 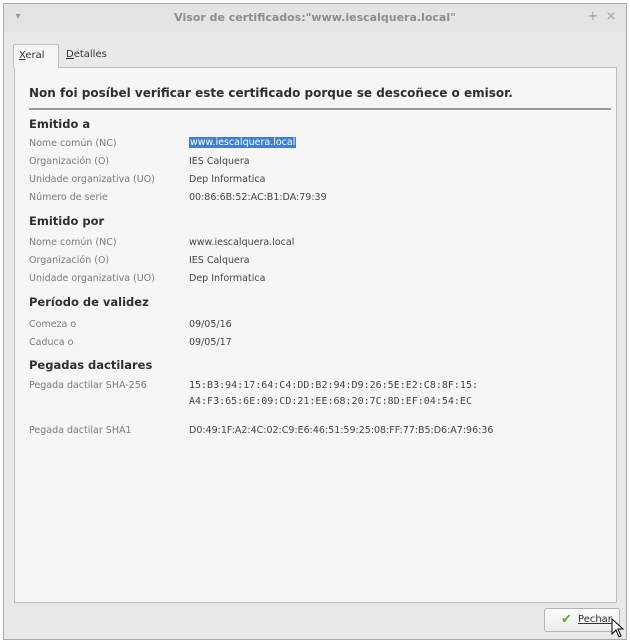 I want to click on validity-heading: Período de validez, so click(x=89, y=302).